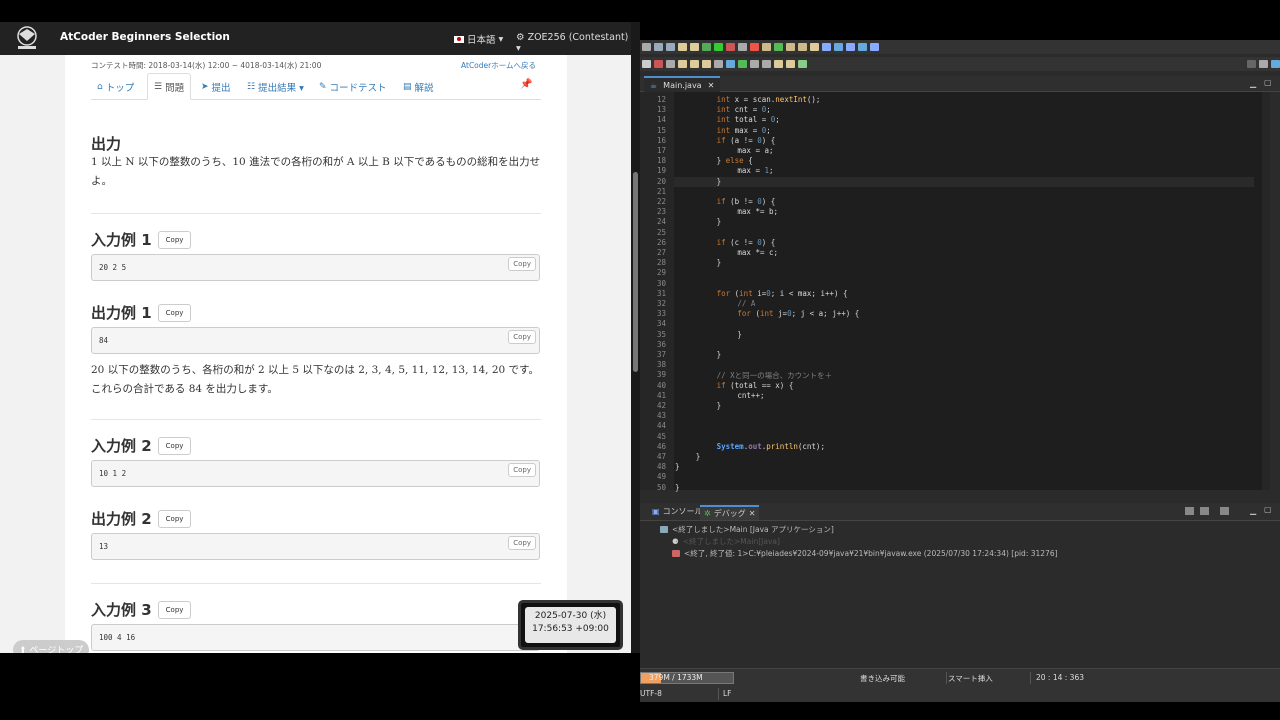 The width and height of the screenshot is (1280, 720). I want to click on browser-scrollbar-thumb, so click(635, 272).